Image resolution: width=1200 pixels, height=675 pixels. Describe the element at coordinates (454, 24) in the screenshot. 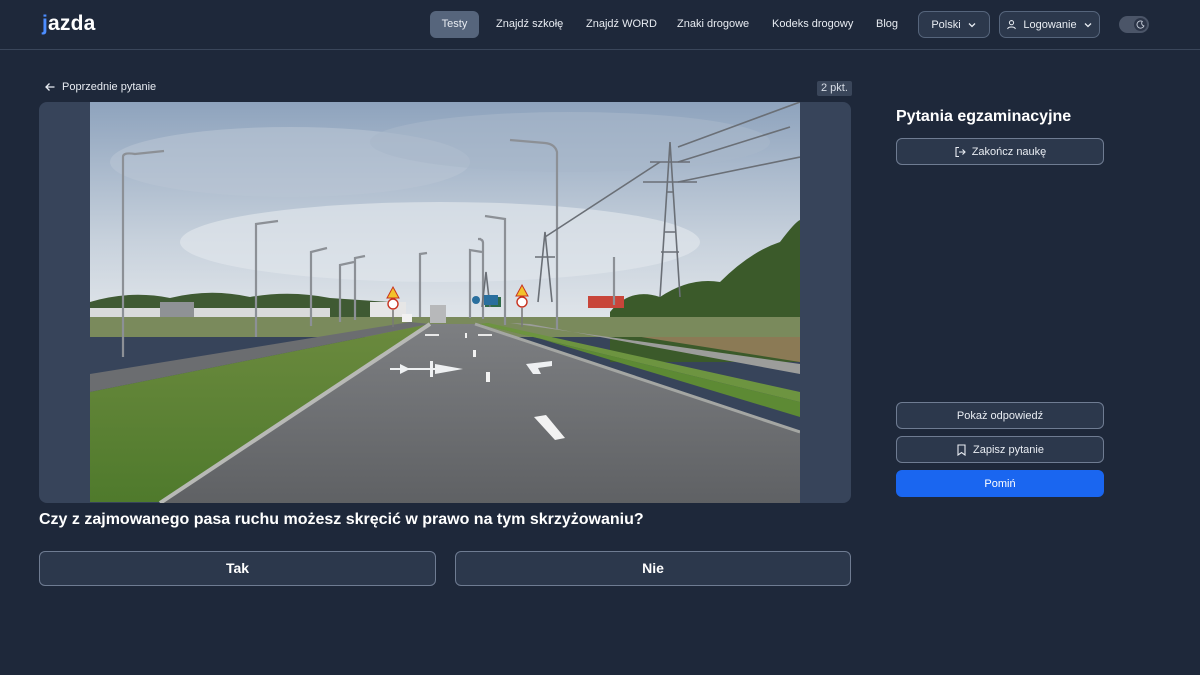

I see `nav-item-testy: Testy` at that location.